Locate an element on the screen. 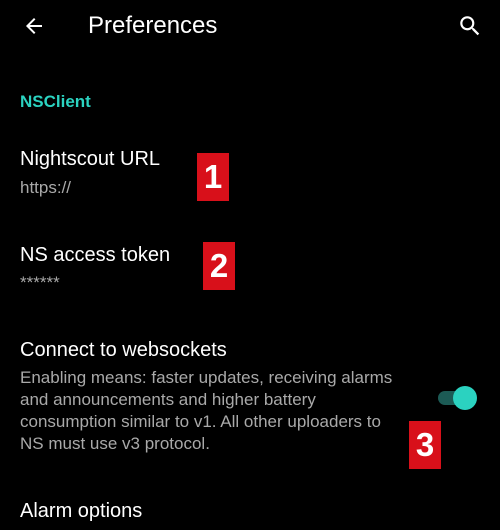 This screenshot has width=500, height=530. search-icon is located at coordinates (470, 26).